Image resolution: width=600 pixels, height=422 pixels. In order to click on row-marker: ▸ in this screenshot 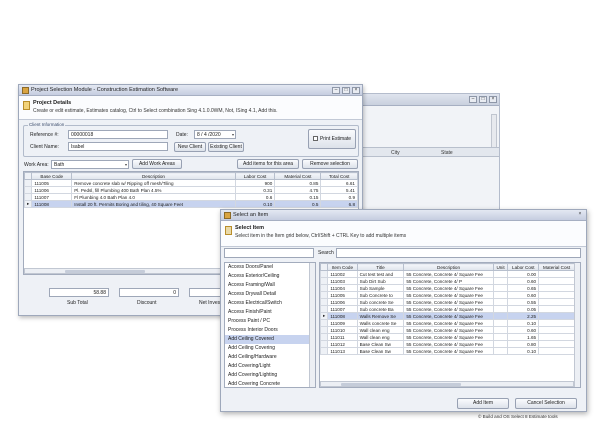, I will do `click(28, 204)`.